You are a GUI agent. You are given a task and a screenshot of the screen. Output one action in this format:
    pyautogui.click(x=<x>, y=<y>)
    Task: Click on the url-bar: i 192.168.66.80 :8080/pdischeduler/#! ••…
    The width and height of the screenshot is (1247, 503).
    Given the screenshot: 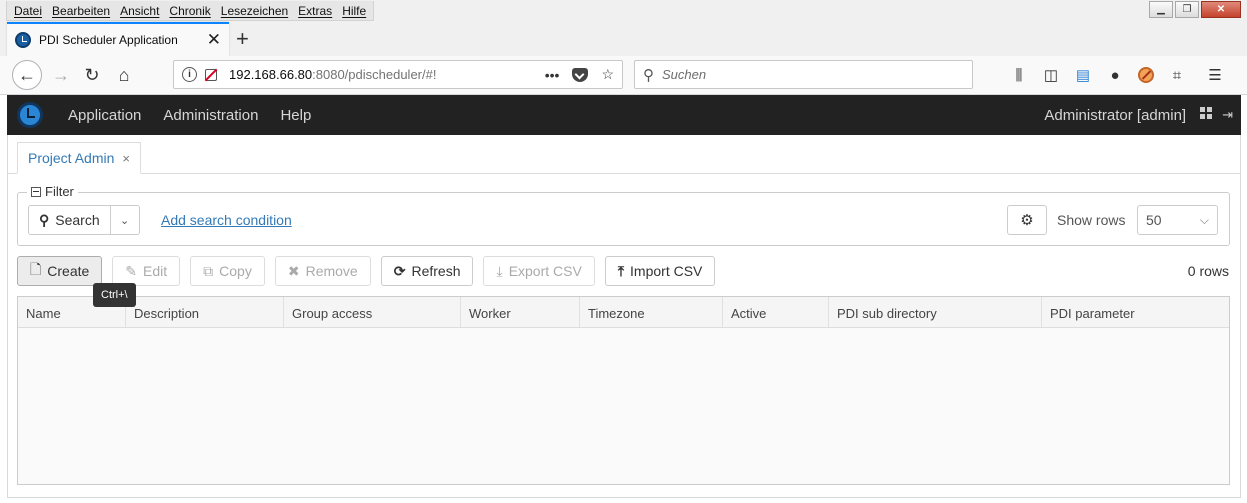 What is the action you would take?
    pyautogui.click(x=398, y=74)
    